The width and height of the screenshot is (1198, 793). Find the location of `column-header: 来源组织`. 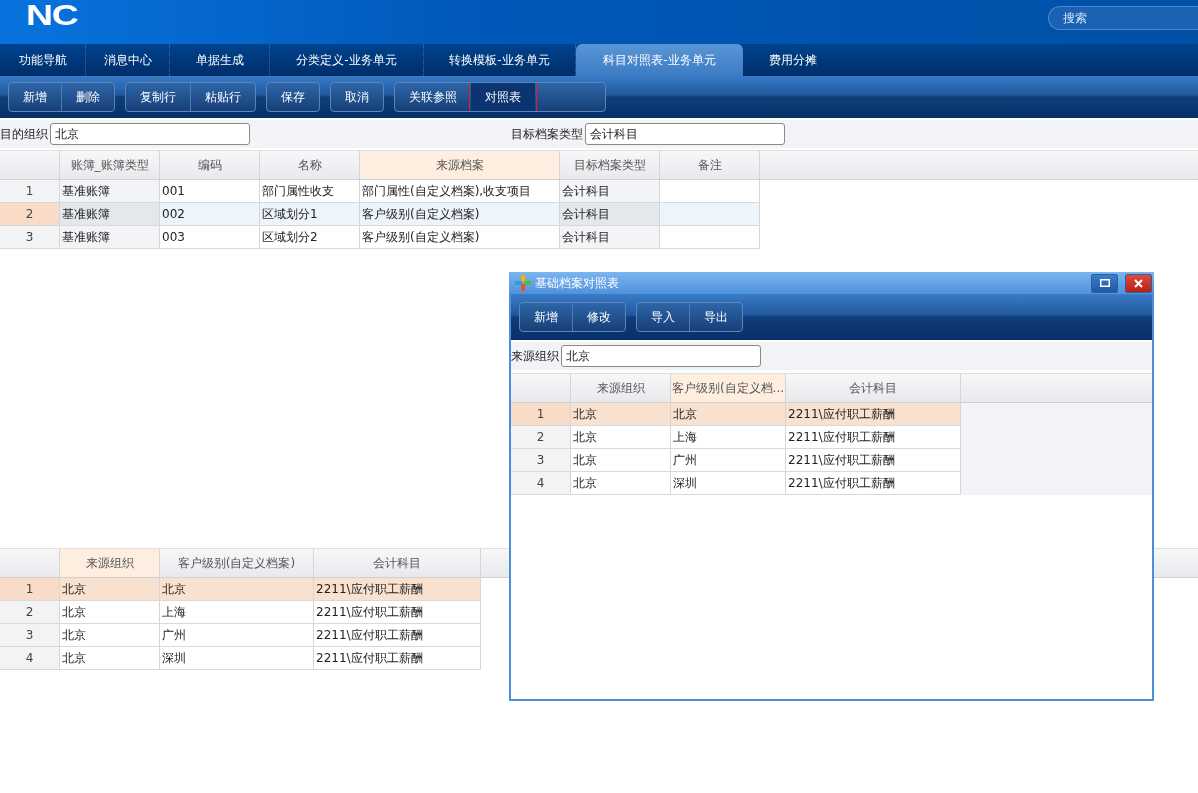

column-header: 来源组织 is located at coordinates (110, 563).